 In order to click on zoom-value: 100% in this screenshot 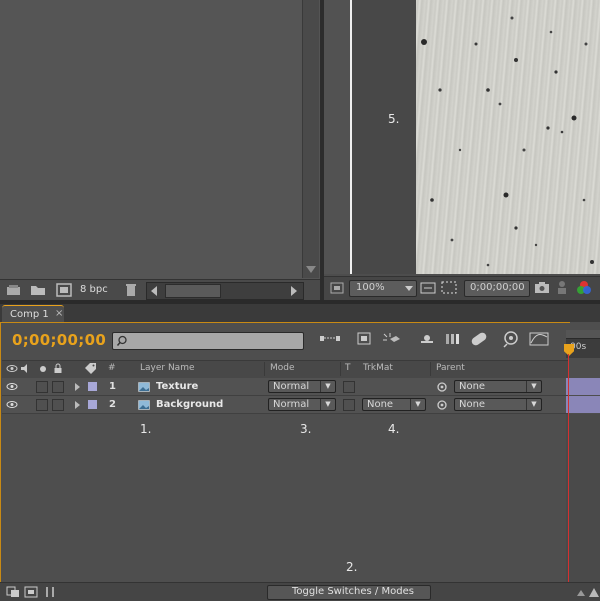, I will do `click(370, 287)`.